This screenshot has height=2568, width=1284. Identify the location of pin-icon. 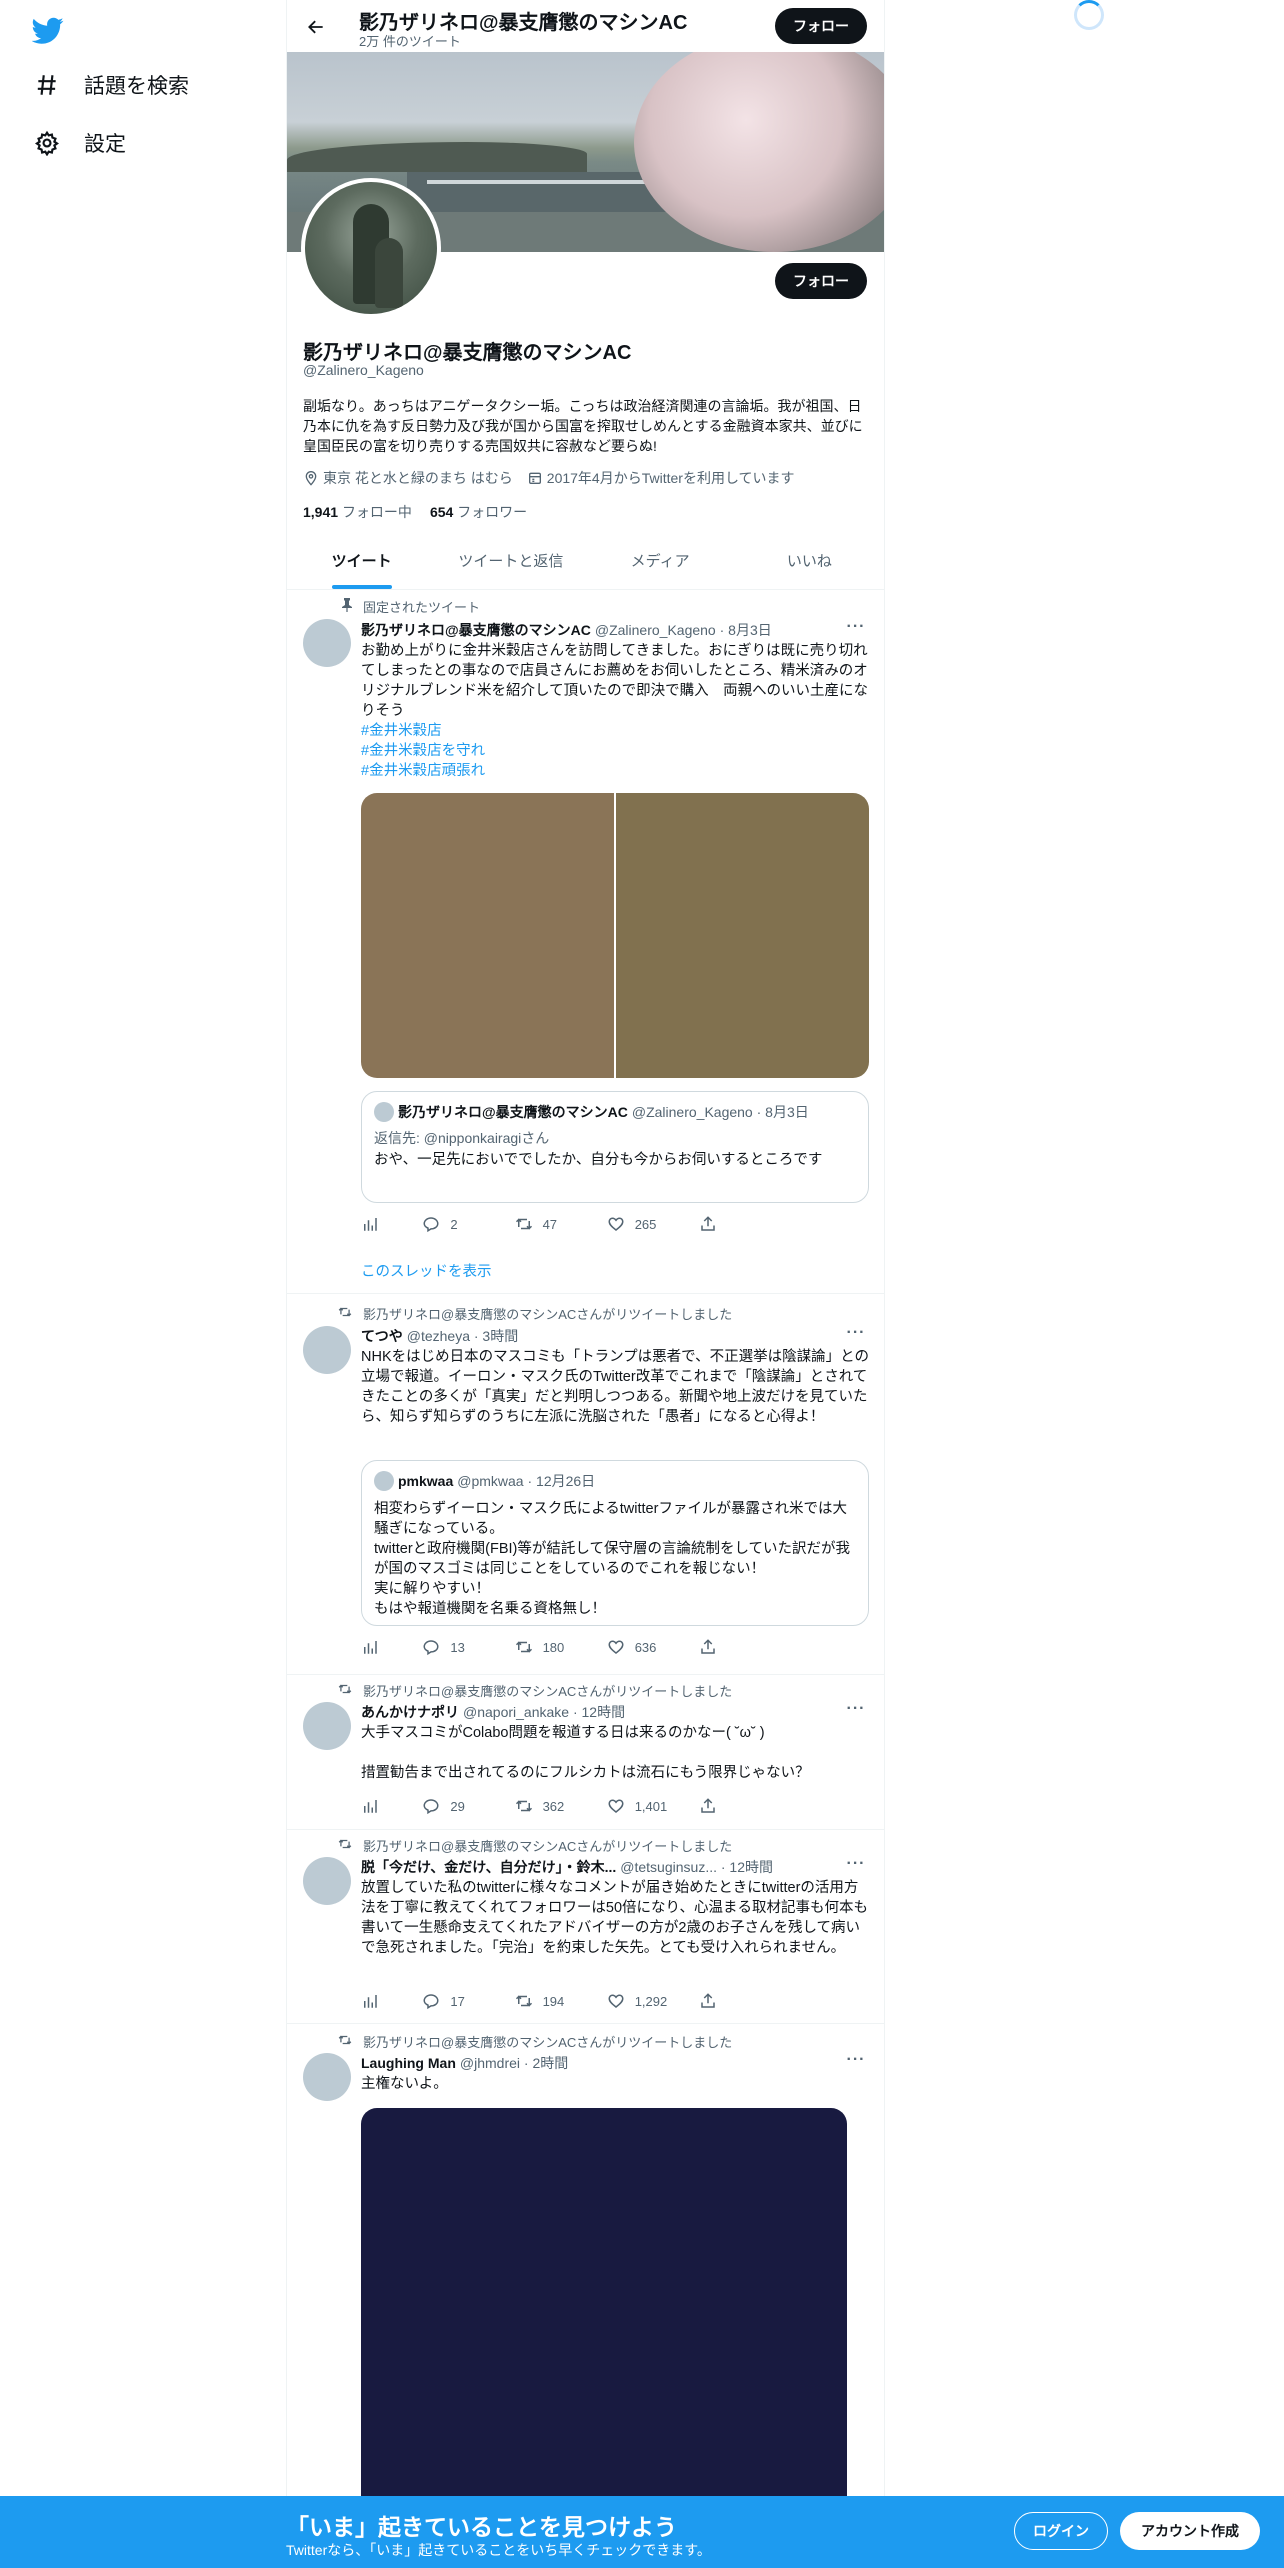
(344, 606).